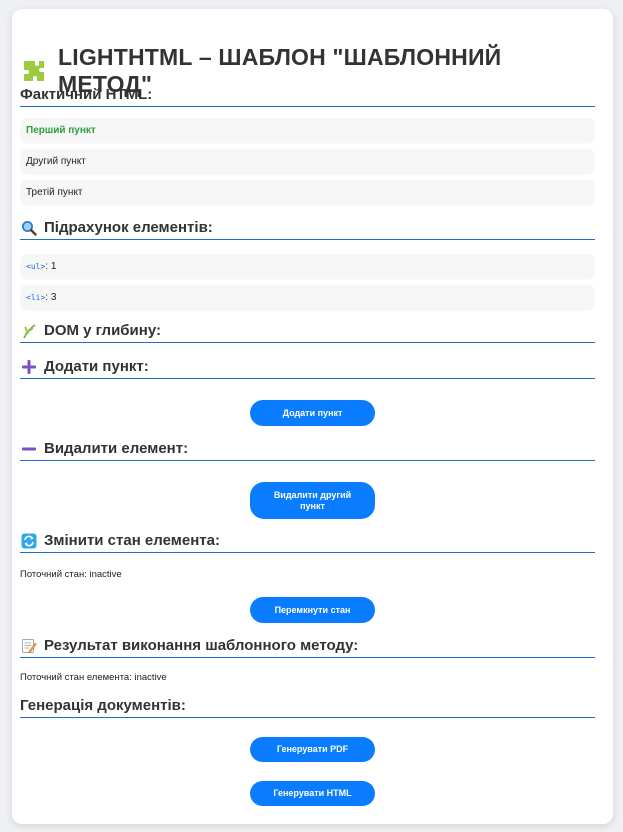 The width and height of the screenshot is (623, 832). Describe the element at coordinates (61, 130) in the screenshot. I see `list-item-text: Перший пункт` at that location.